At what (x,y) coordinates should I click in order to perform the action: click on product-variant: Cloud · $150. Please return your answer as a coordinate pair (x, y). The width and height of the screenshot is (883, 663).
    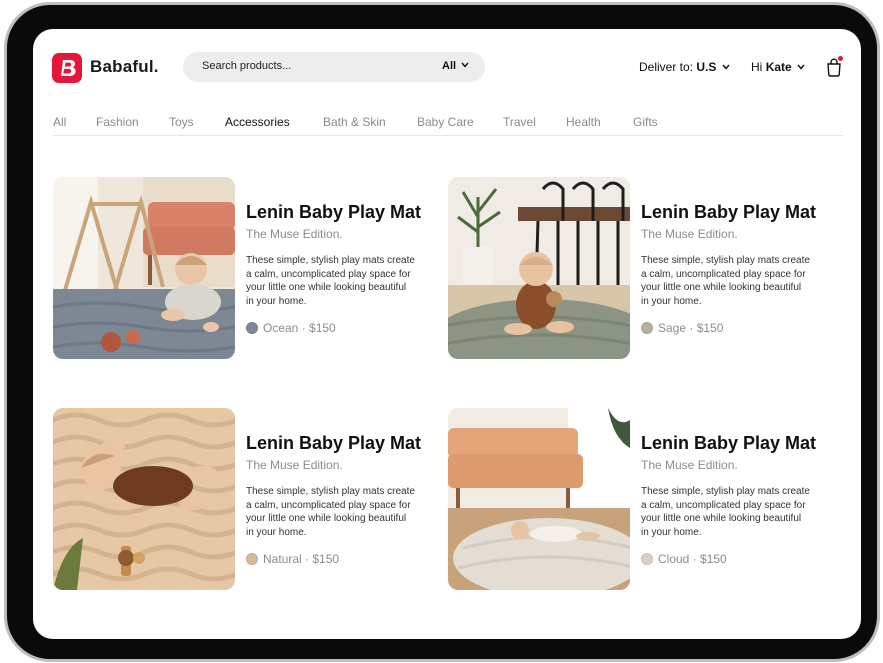
    Looking at the image, I should click on (684, 559).